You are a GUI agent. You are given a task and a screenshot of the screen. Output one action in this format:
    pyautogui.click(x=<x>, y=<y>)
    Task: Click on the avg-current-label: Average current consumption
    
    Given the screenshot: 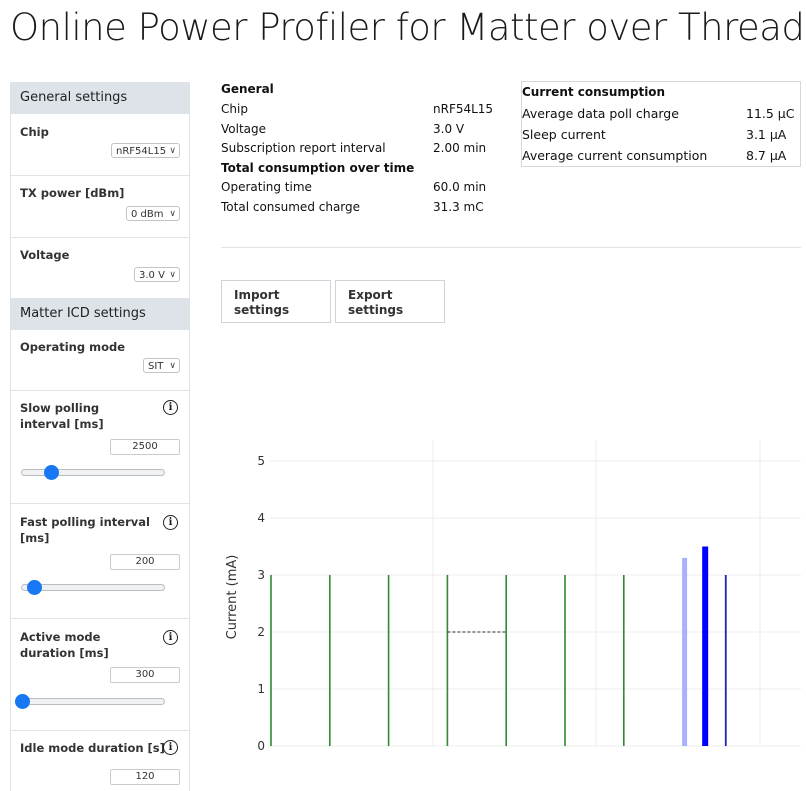 What is the action you would take?
    pyautogui.click(x=615, y=155)
    